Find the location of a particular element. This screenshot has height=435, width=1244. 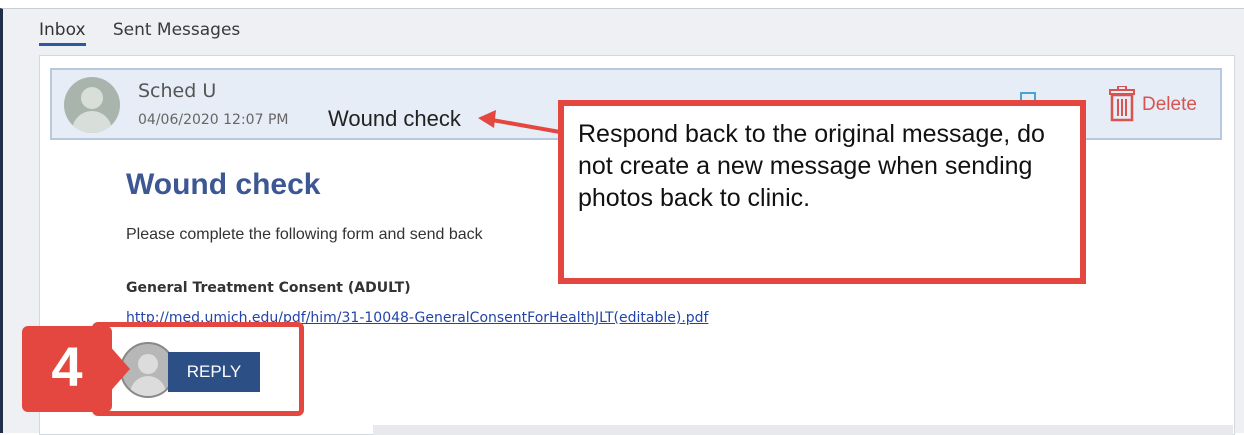

tab-inbox: Inbox is located at coordinates (62, 33).